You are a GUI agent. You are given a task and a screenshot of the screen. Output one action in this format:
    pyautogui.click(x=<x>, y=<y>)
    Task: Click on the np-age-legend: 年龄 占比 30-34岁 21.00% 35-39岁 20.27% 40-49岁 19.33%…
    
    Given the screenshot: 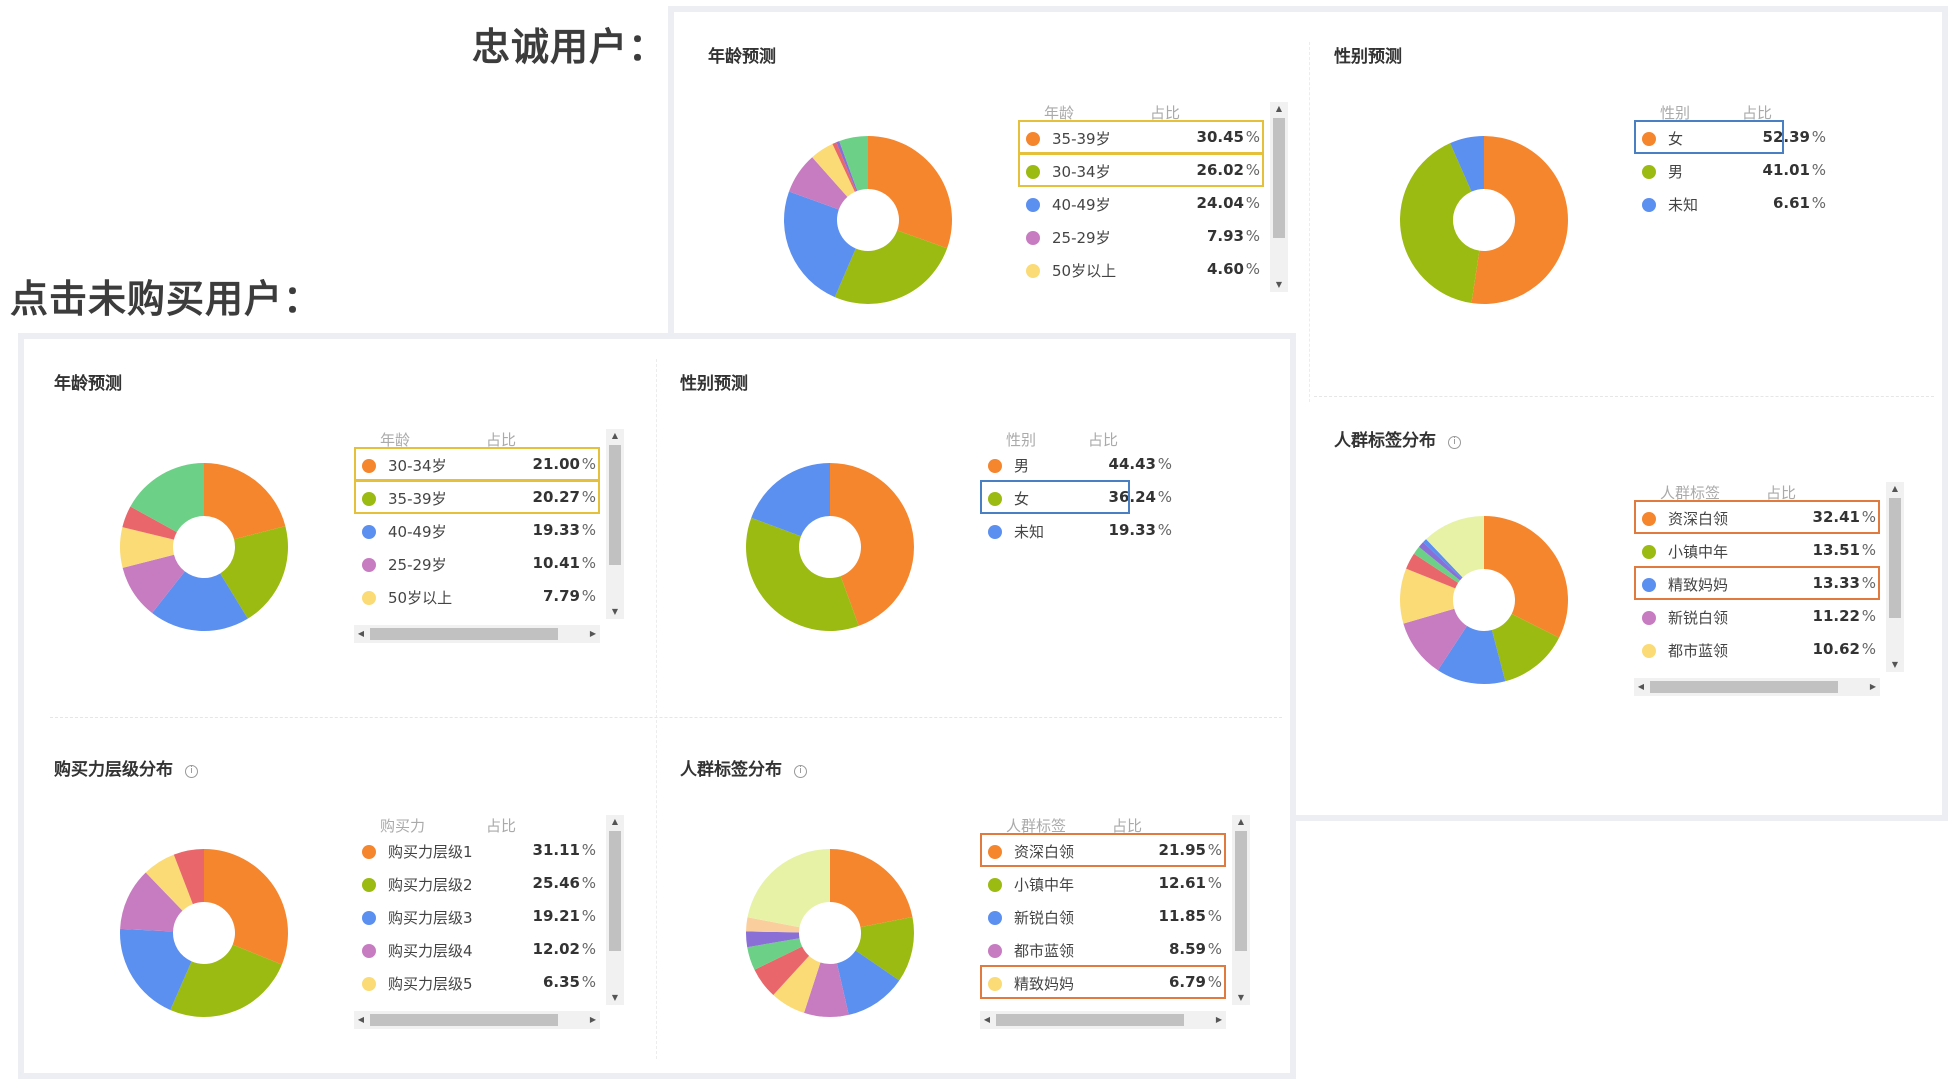 What is the action you would take?
    pyautogui.click(x=489, y=561)
    